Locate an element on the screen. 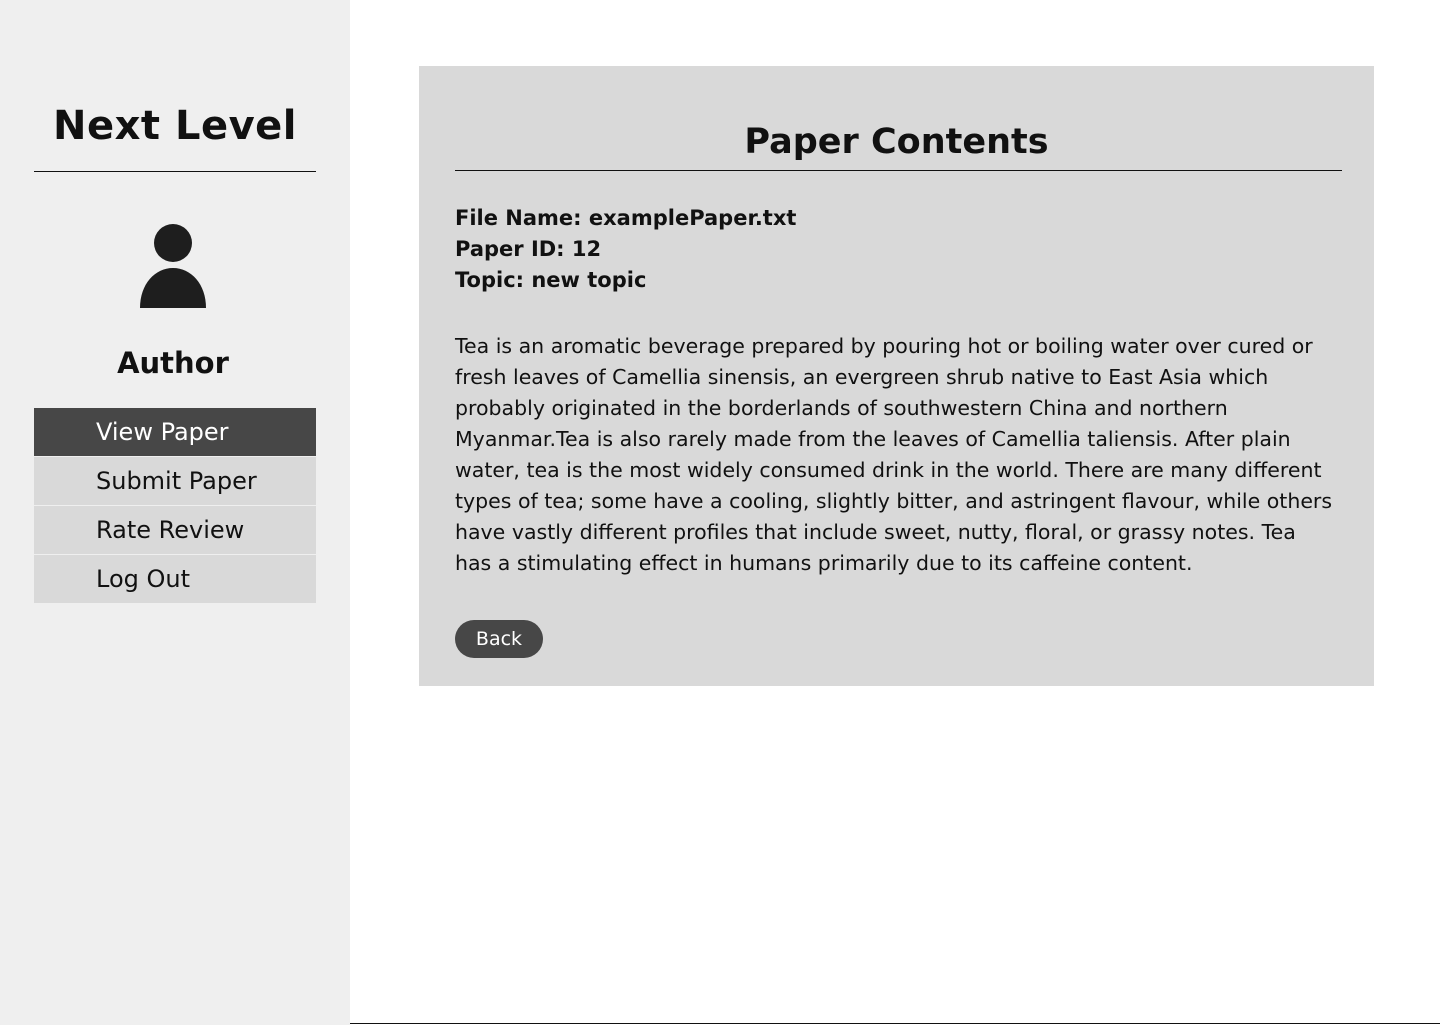 The image size is (1440, 1025). brand-title: Next Level is located at coordinates (175, 126).